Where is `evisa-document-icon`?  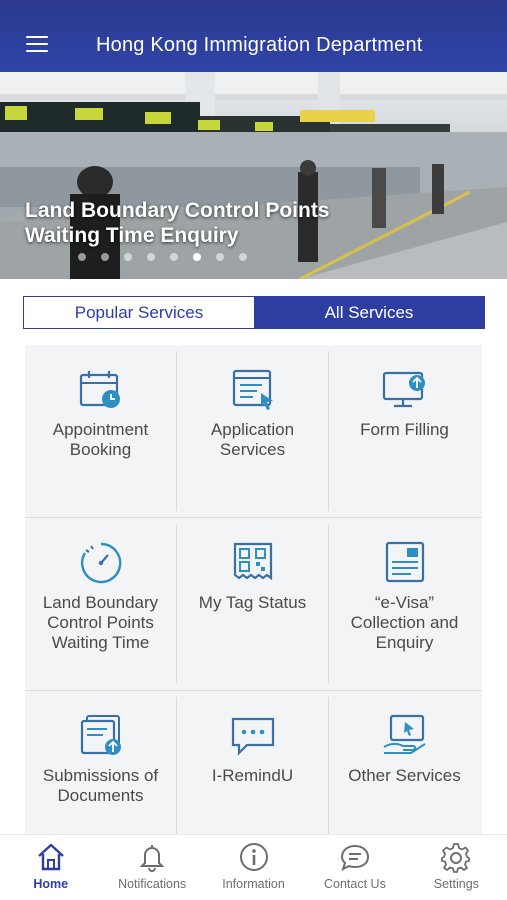 evisa-document-icon is located at coordinates (404, 562).